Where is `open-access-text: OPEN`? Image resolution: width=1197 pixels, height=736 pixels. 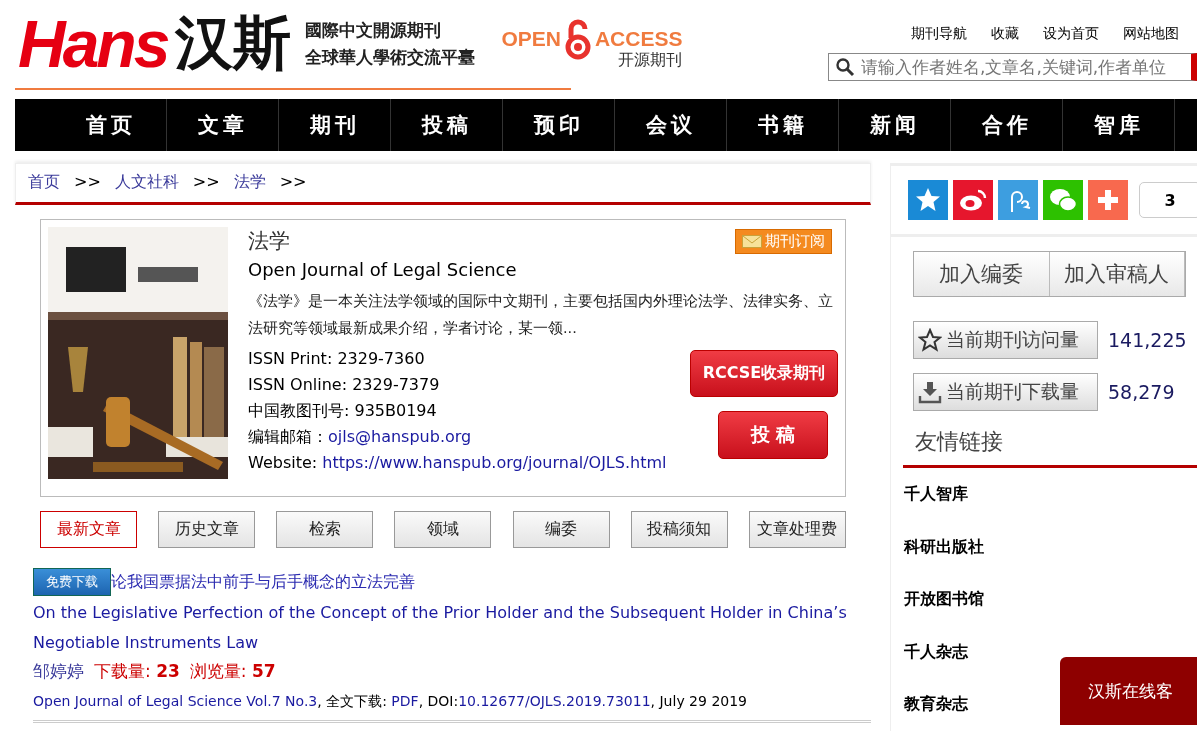
open-access-text: OPEN is located at coordinates (531, 38).